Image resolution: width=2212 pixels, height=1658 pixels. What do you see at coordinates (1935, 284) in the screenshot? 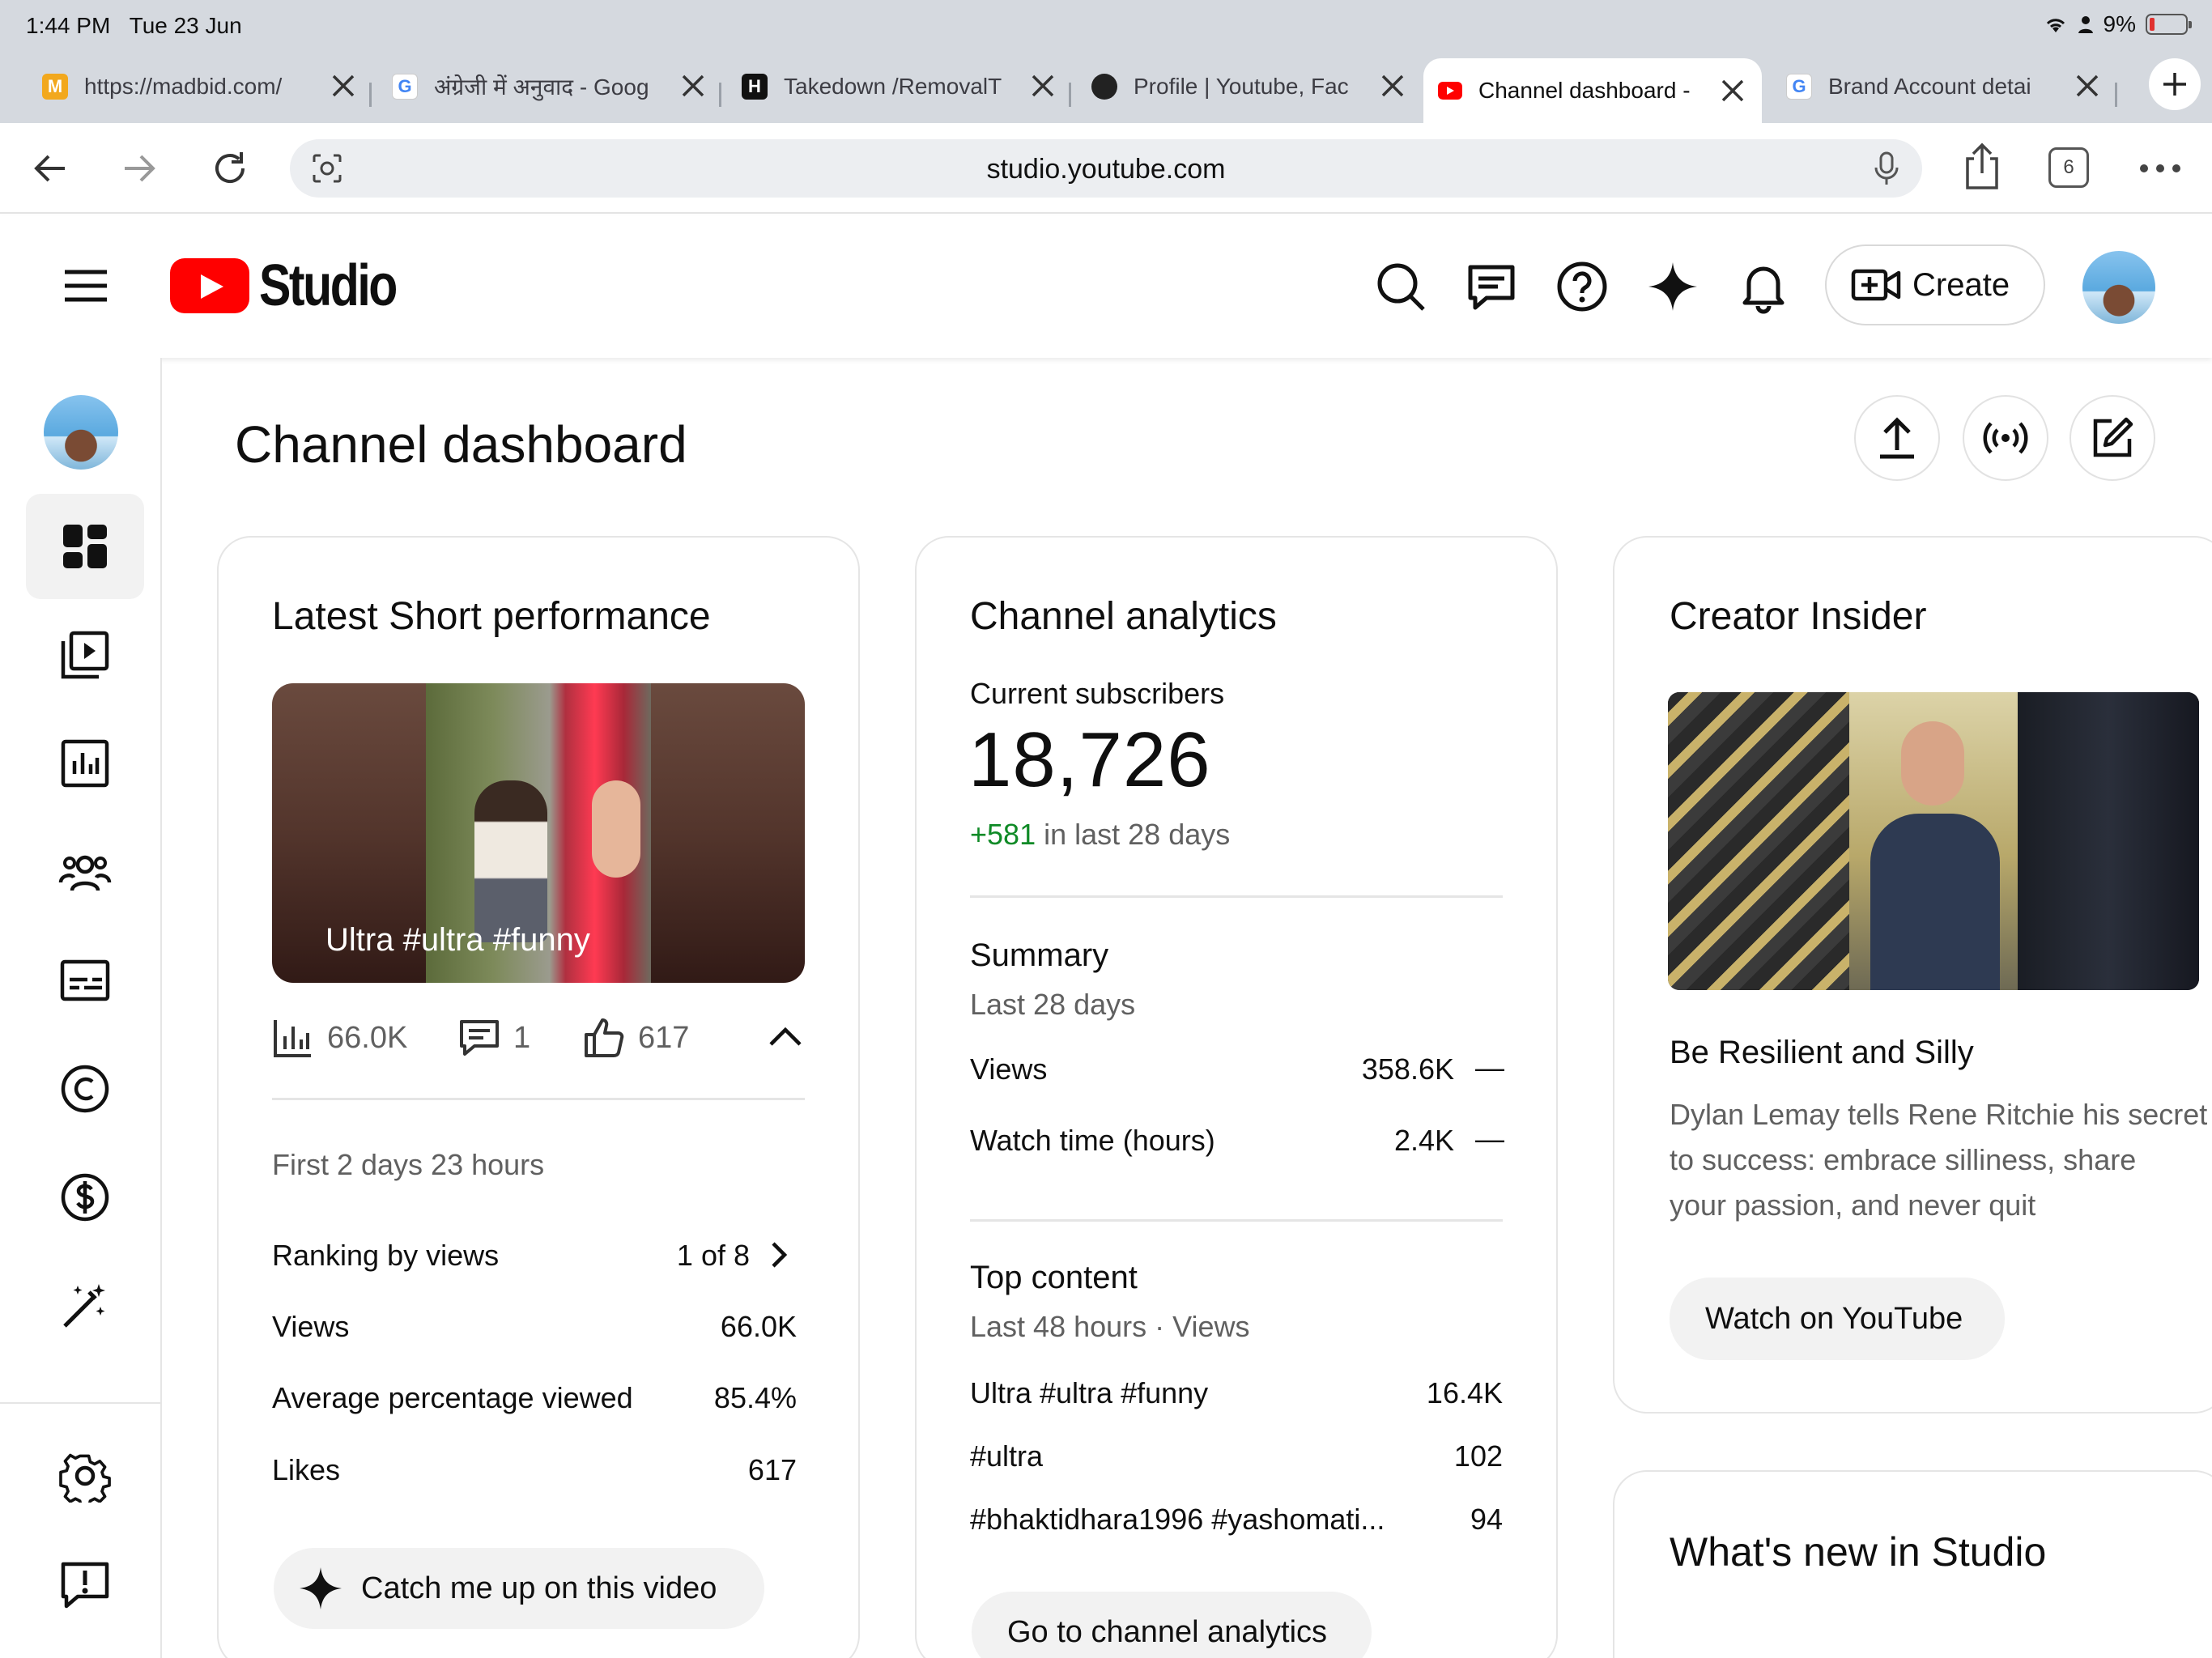
I see `create-button: Create` at bounding box center [1935, 284].